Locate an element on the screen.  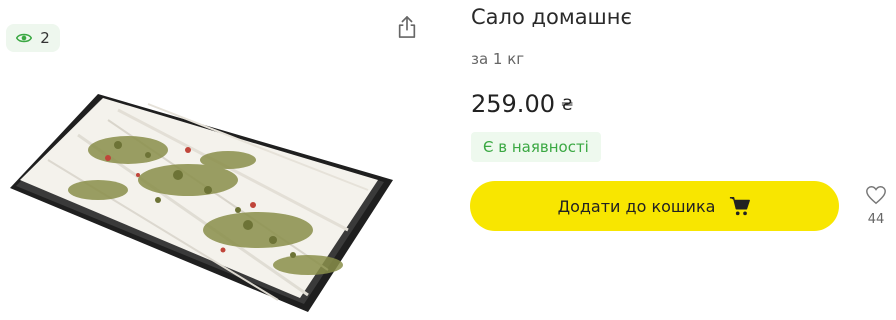
currency-symbol: ₴ is located at coordinates (567, 104).